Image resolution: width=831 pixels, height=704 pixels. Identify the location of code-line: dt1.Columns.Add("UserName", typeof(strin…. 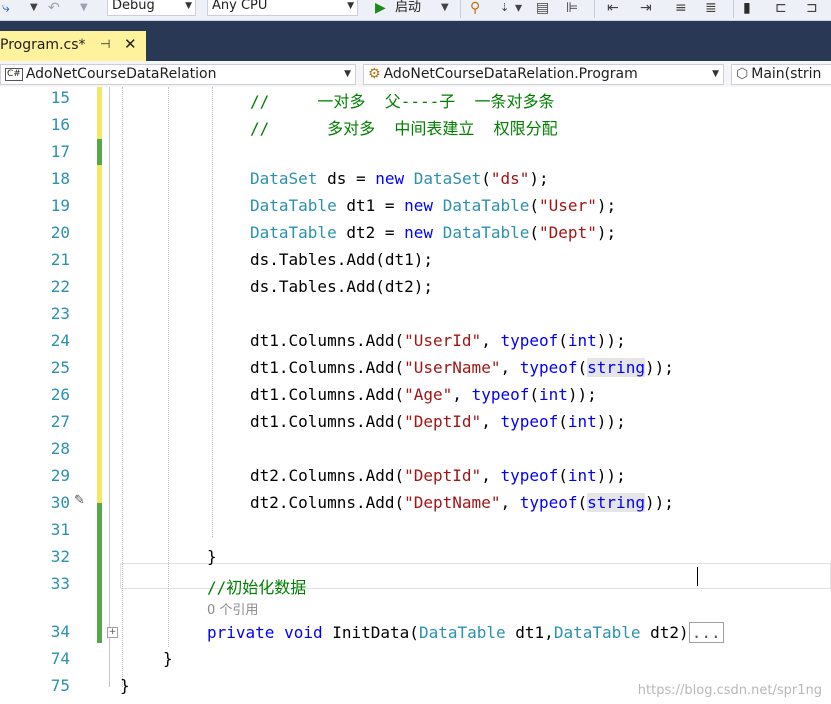
(462, 367).